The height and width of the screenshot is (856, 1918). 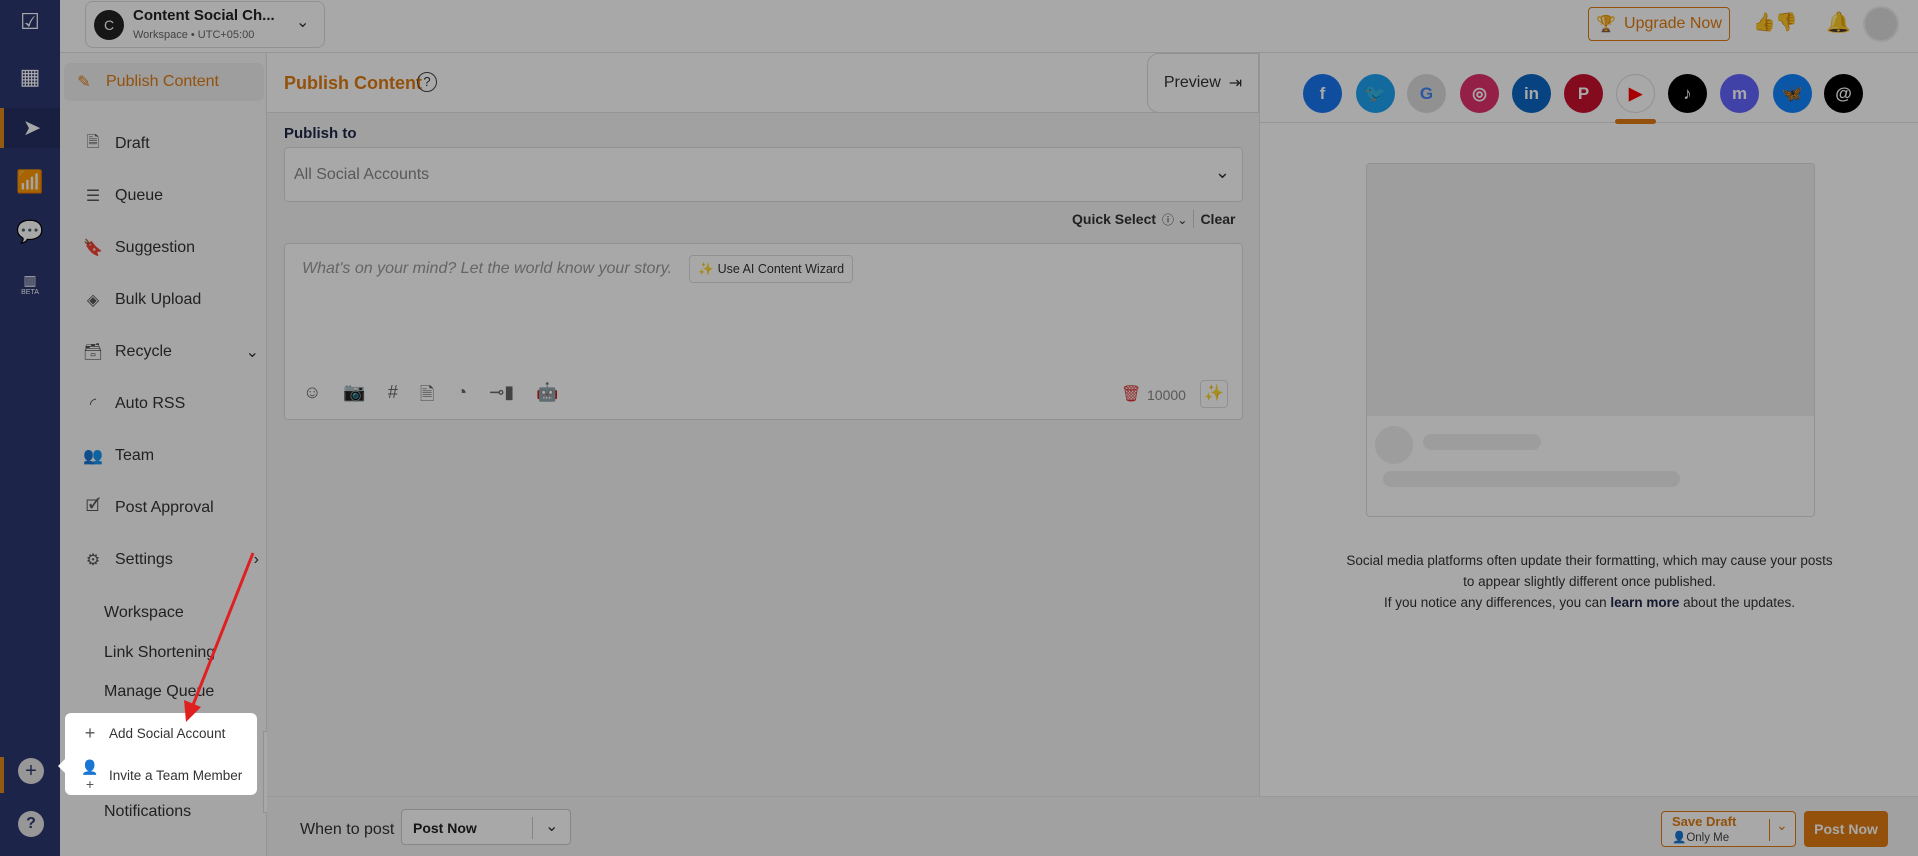 What do you see at coordinates (176, 775) in the screenshot?
I see `invite-team-member-label: Invite a Team Member` at bounding box center [176, 775].